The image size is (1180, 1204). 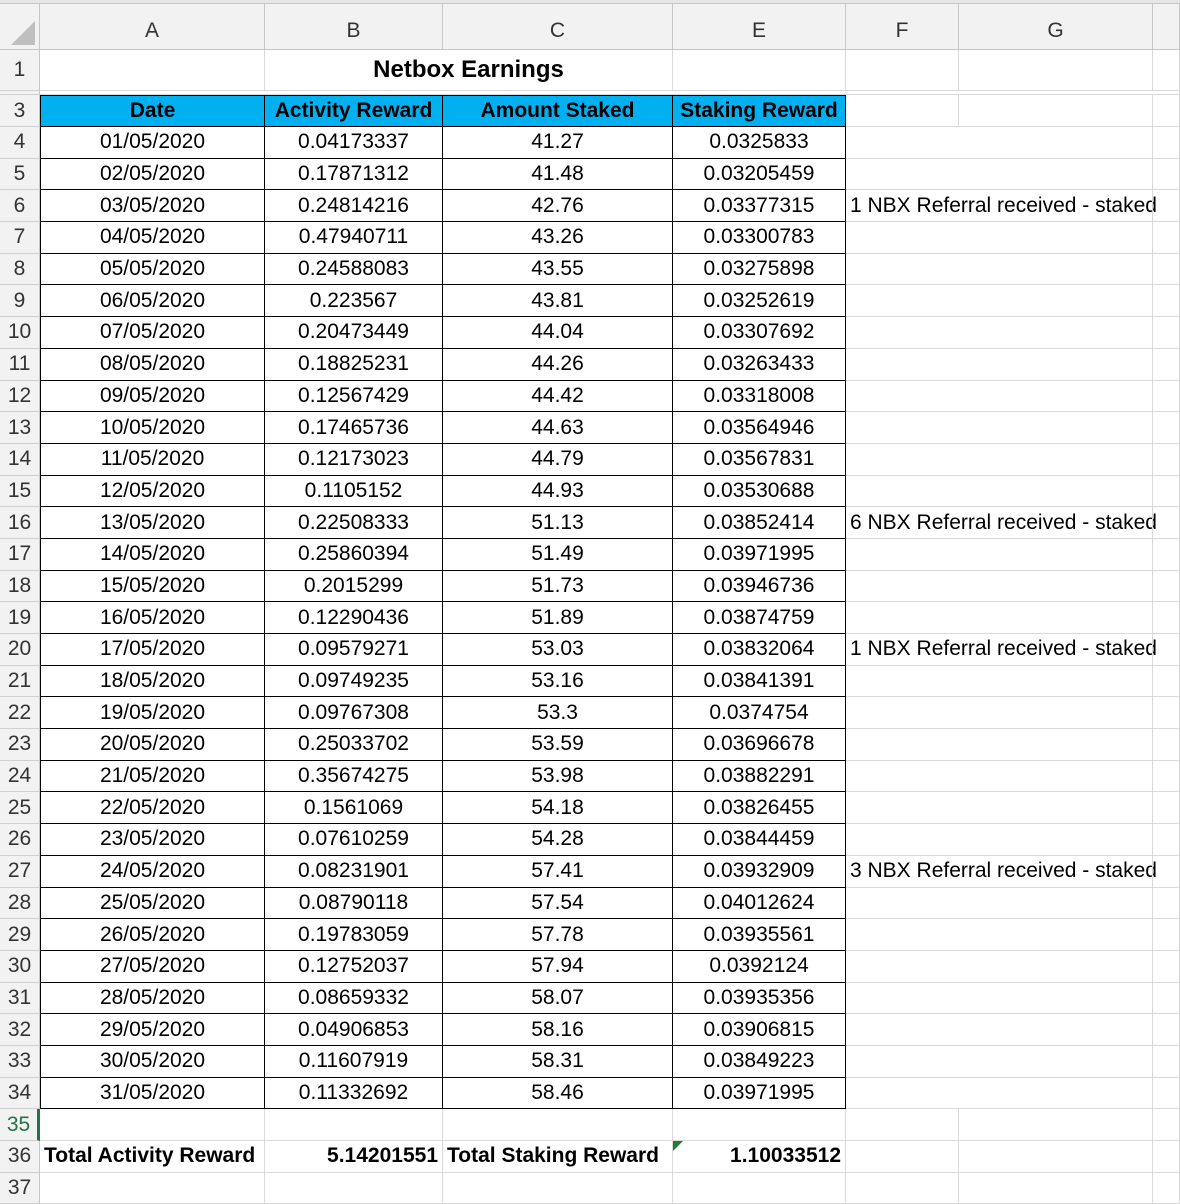 I want to click on amount-staked-cell: 58.31, so click(x=558, y=1061).